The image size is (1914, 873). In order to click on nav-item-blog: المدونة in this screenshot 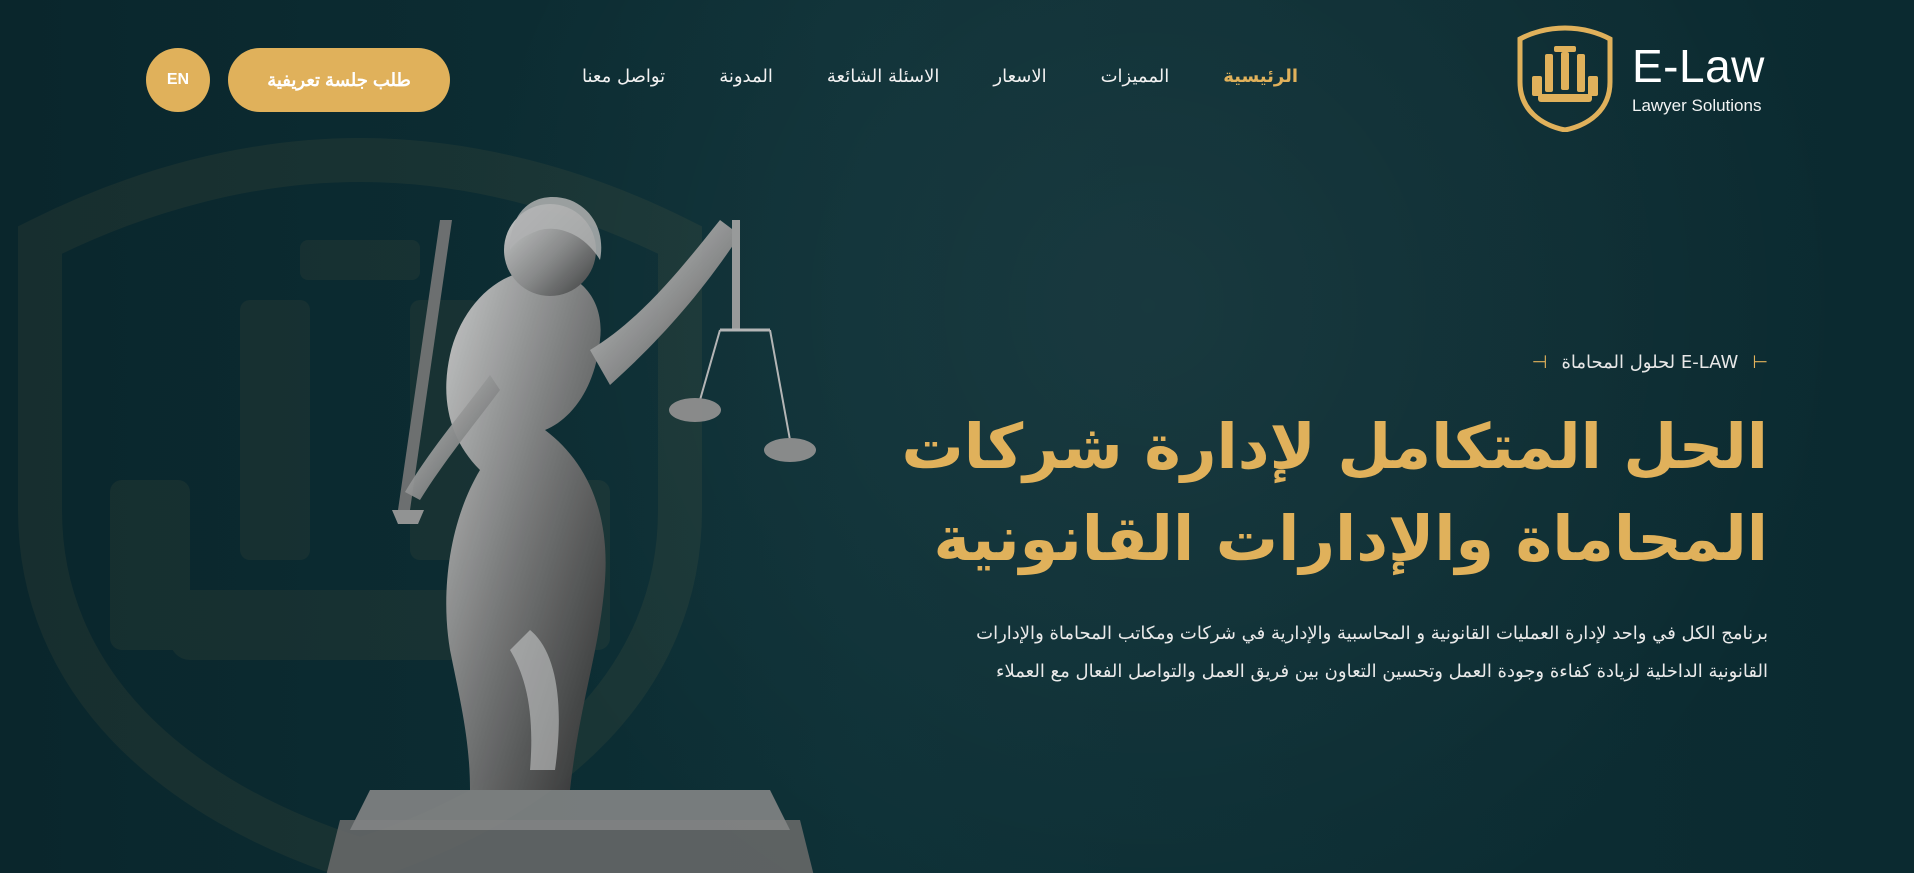, I will do `click(746, 76)`.